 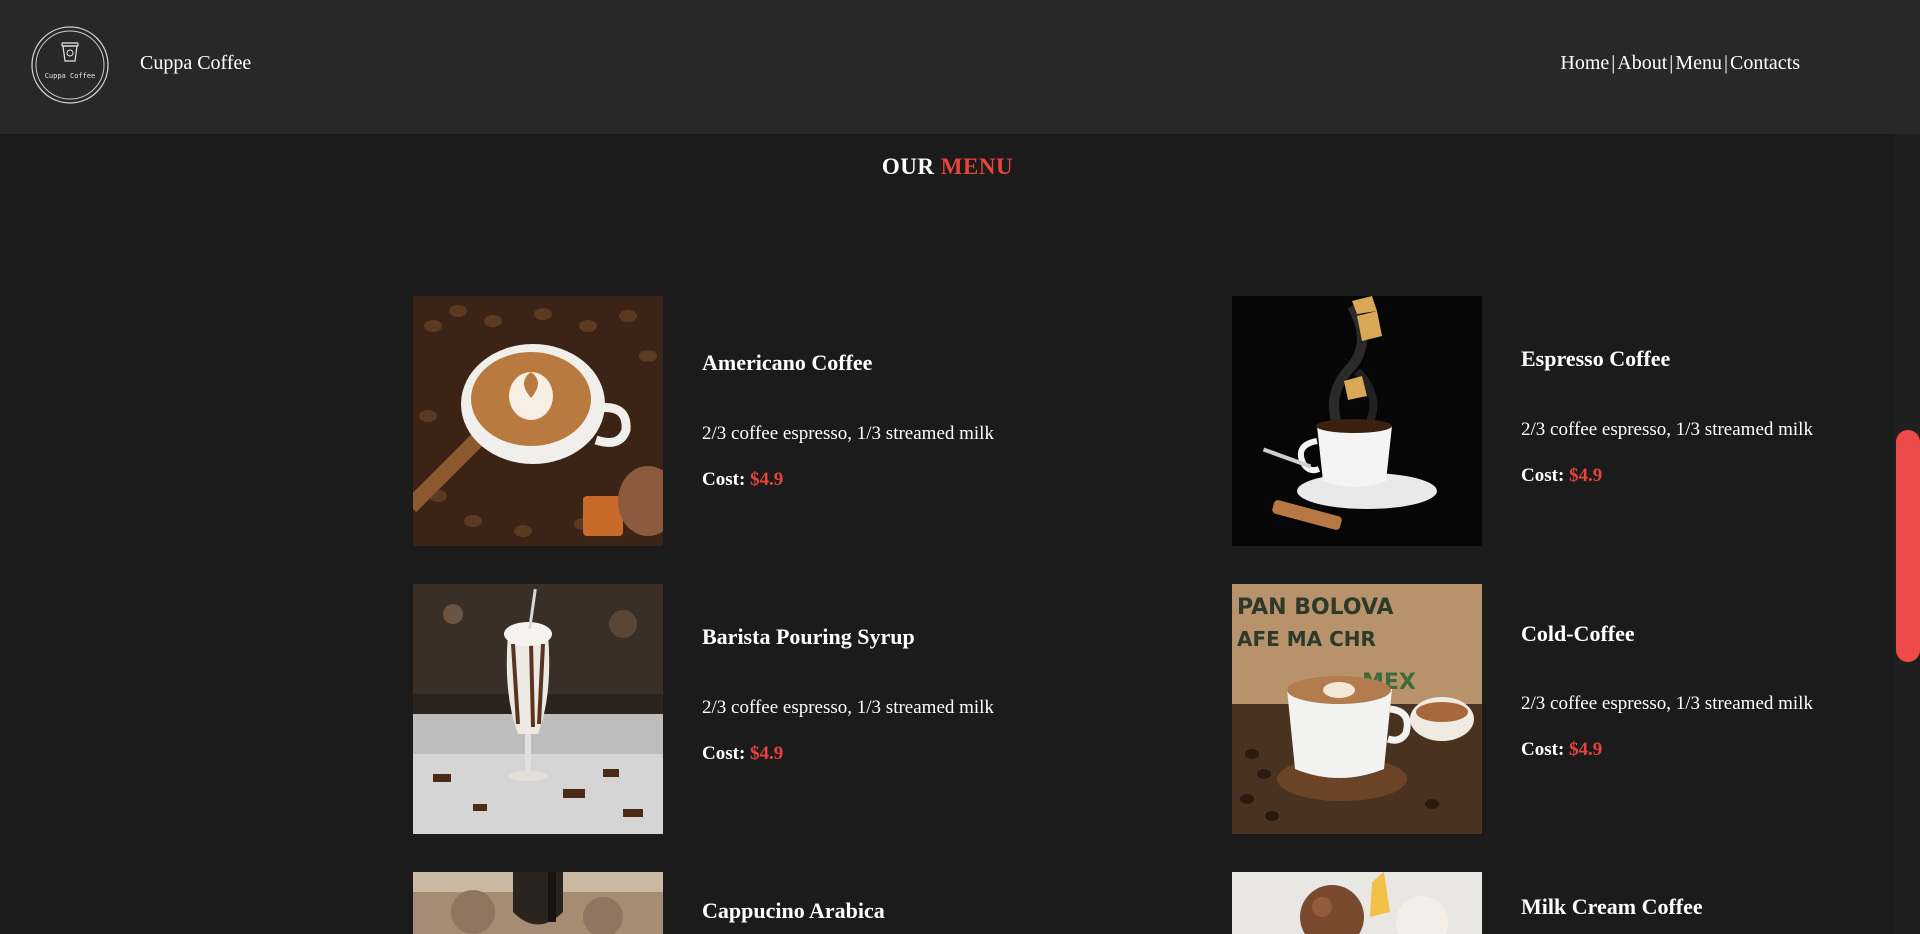 I want to click on menu-title-part2: MENU, so click(x=977, y=166).